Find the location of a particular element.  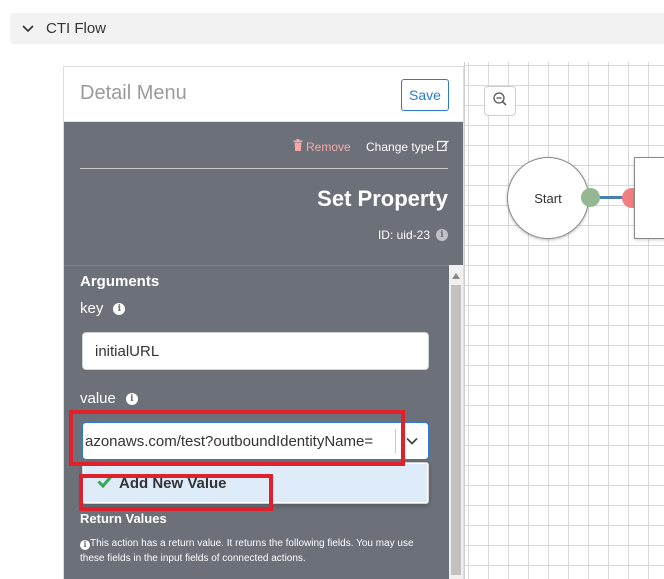

zoom-out-icon is located at coordinates (500, 101).